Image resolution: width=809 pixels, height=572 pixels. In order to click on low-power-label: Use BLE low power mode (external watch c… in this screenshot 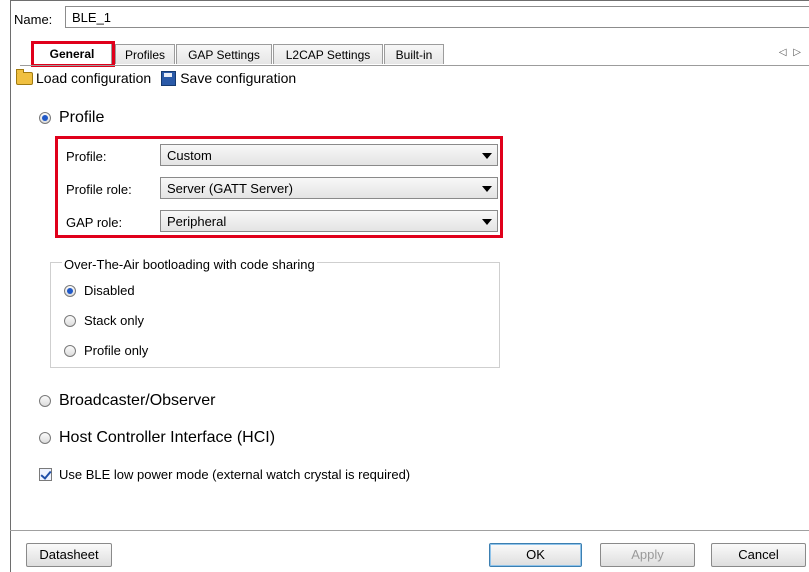, I will do `click(235, 474)`.